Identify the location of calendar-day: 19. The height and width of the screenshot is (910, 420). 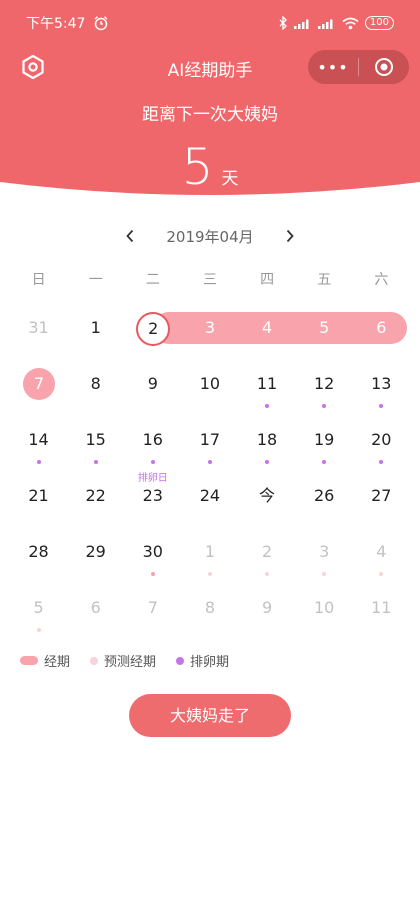
(324, 440).